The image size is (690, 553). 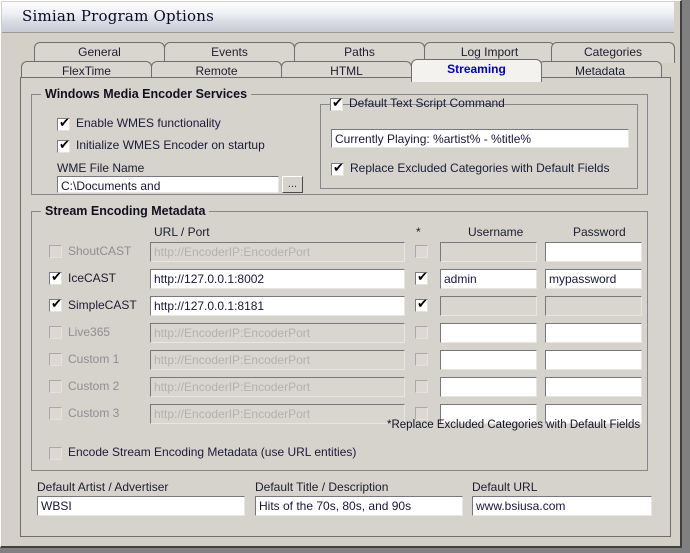 What do you see at coordinates (322, 487) in the screenshot?
I see `default-title-label: Default Title / Description` at bounding box center [322, 487].